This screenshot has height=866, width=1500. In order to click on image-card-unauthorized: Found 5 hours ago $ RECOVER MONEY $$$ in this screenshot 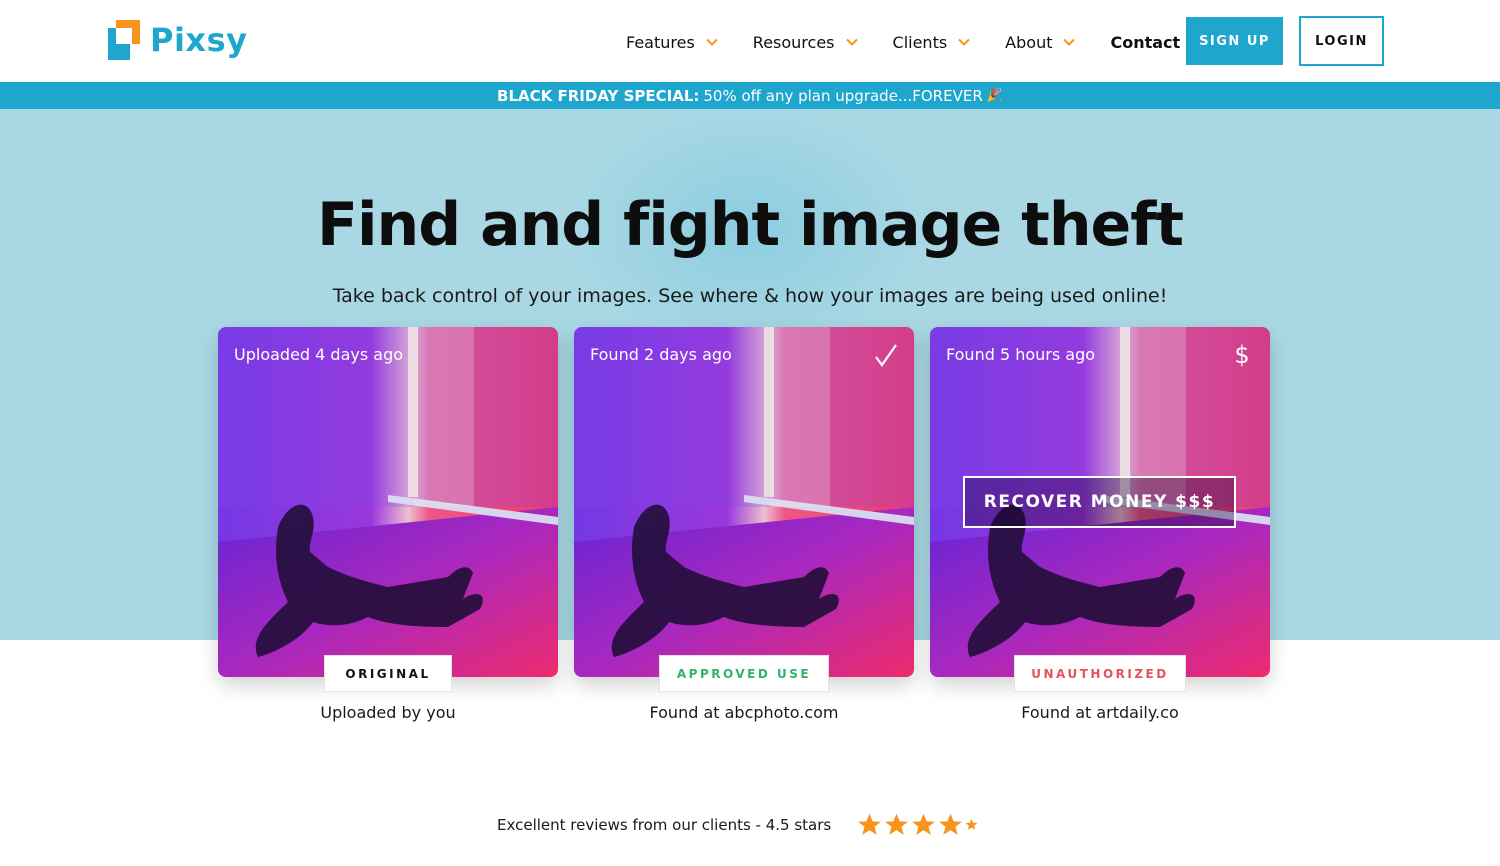, I will do `click(1100, 502)`.